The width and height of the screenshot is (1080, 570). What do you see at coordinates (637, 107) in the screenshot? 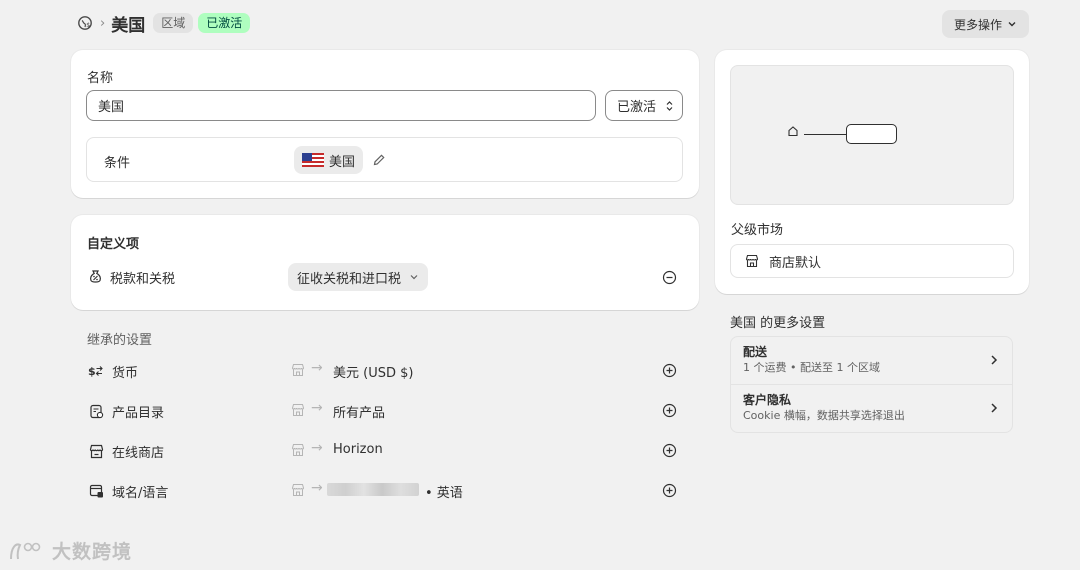
I see `status-select-value: 已激活` at bounding box center [637, 107].